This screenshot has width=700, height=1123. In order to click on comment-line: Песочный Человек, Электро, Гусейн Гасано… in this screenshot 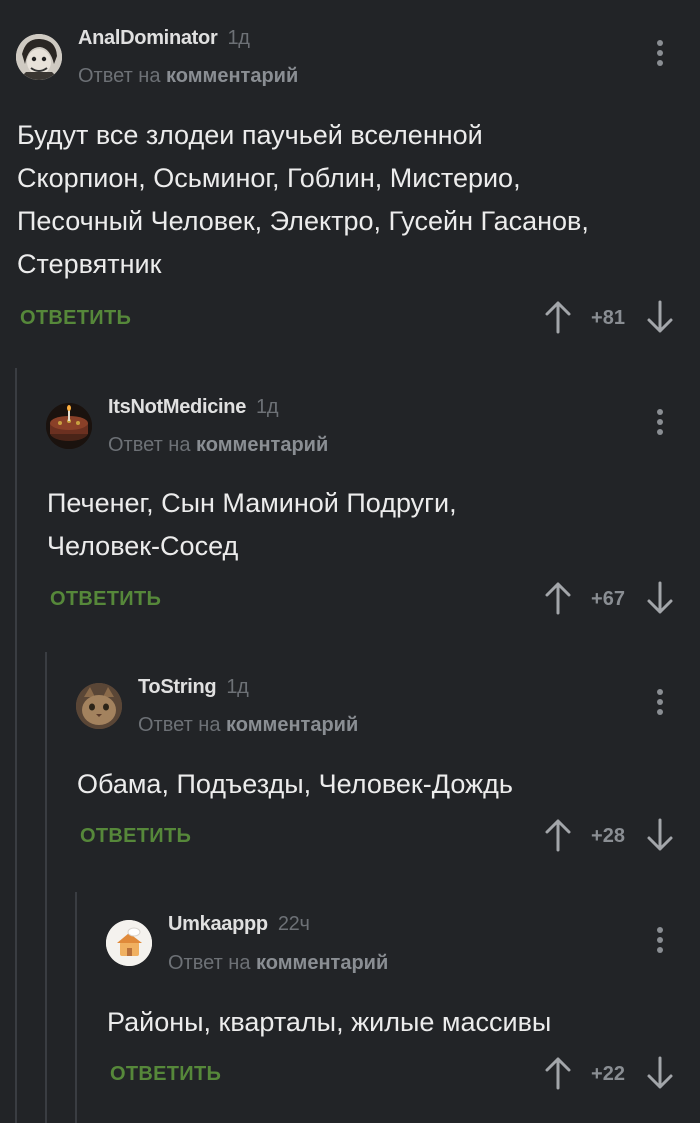, I will do `click(303, 221)`.